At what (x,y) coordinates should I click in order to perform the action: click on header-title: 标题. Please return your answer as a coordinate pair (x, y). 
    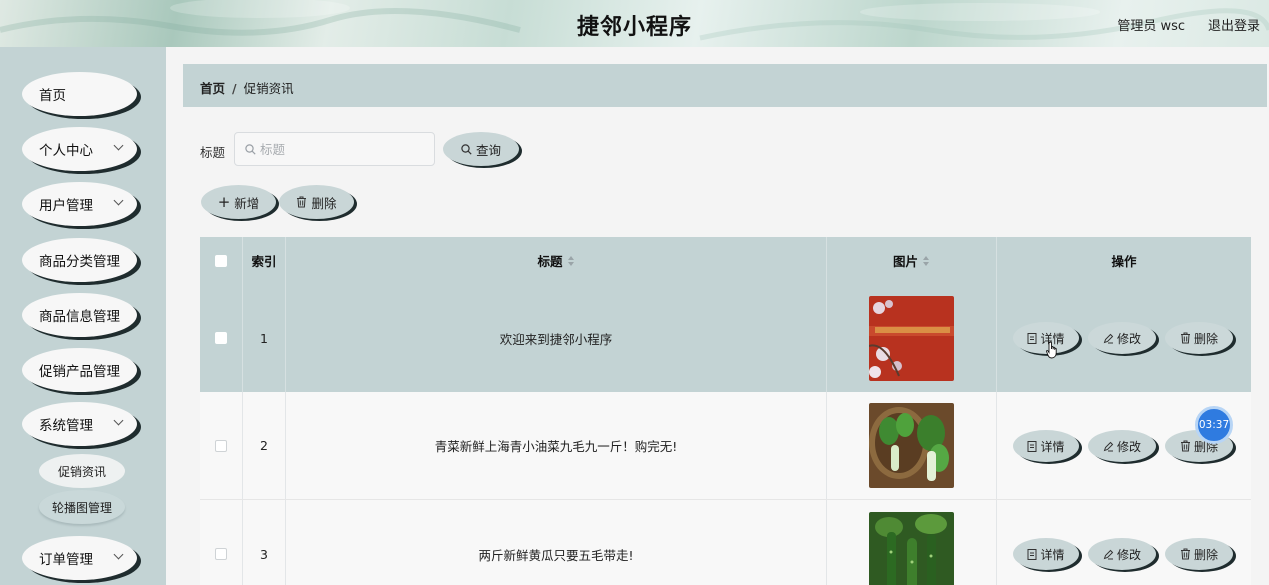
    Looking at the image, I should click on (556, 260).